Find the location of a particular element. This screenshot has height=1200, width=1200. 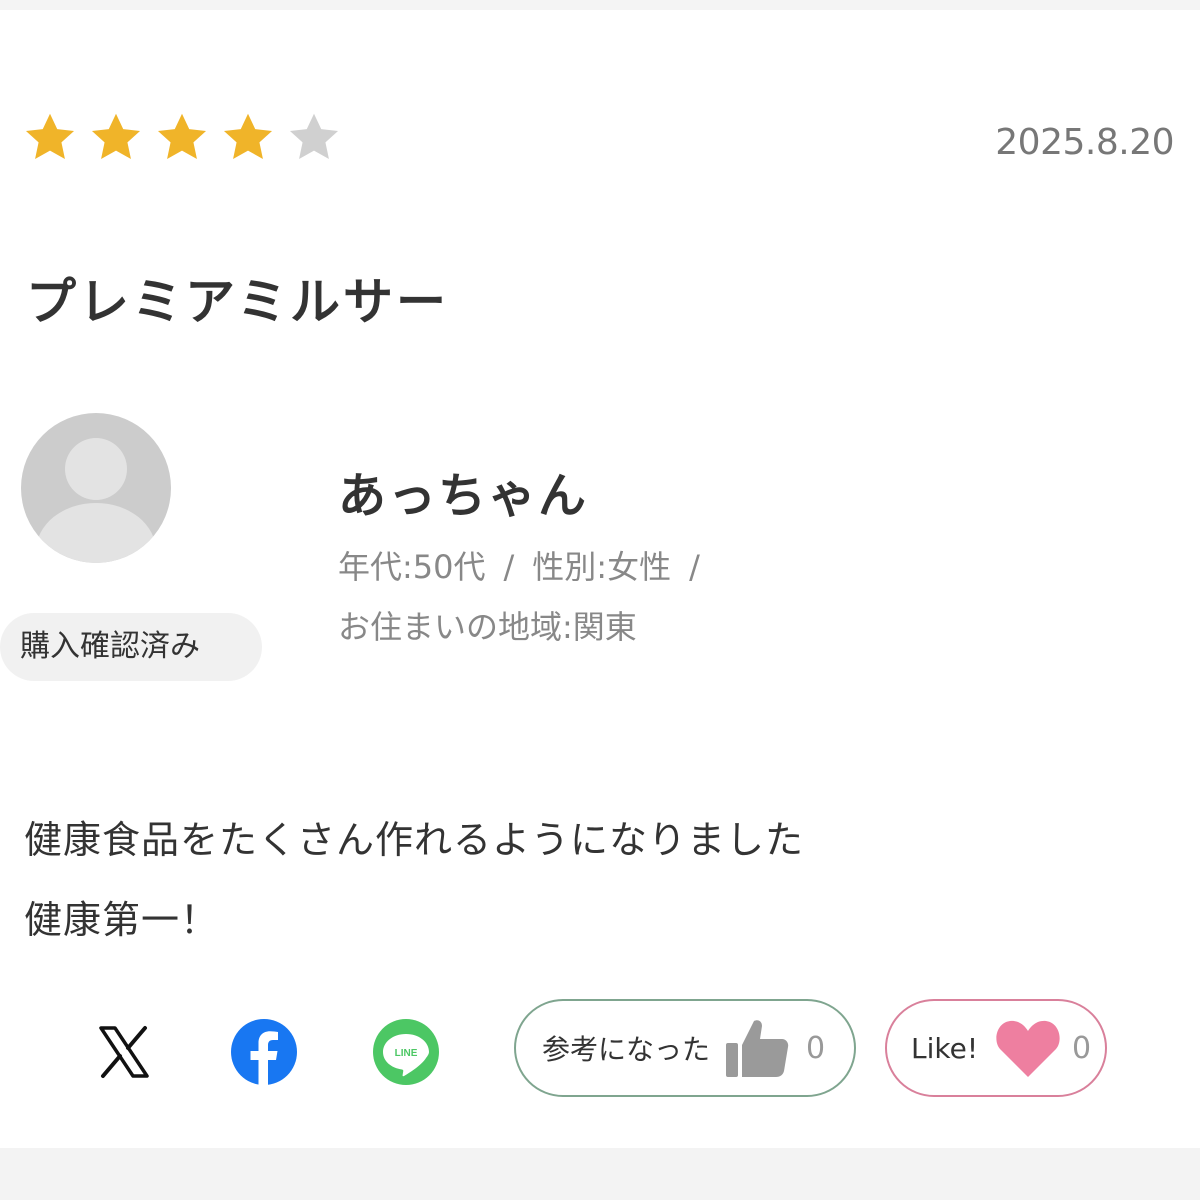

like-label: Like! is located at coordinates (945, 1048).